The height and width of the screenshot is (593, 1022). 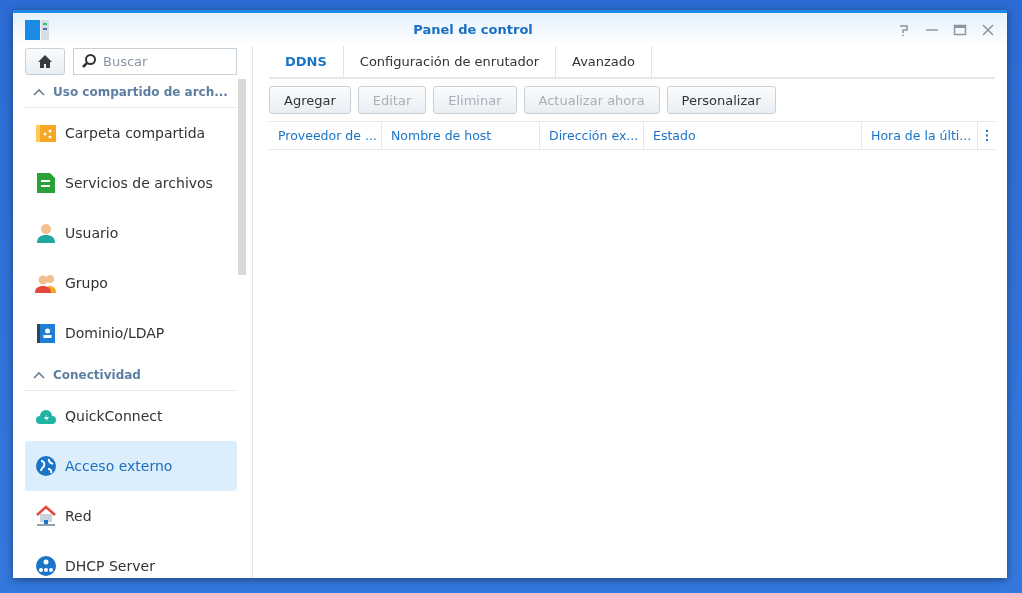 I want to click on search-icon, so click(x=89, y=61).